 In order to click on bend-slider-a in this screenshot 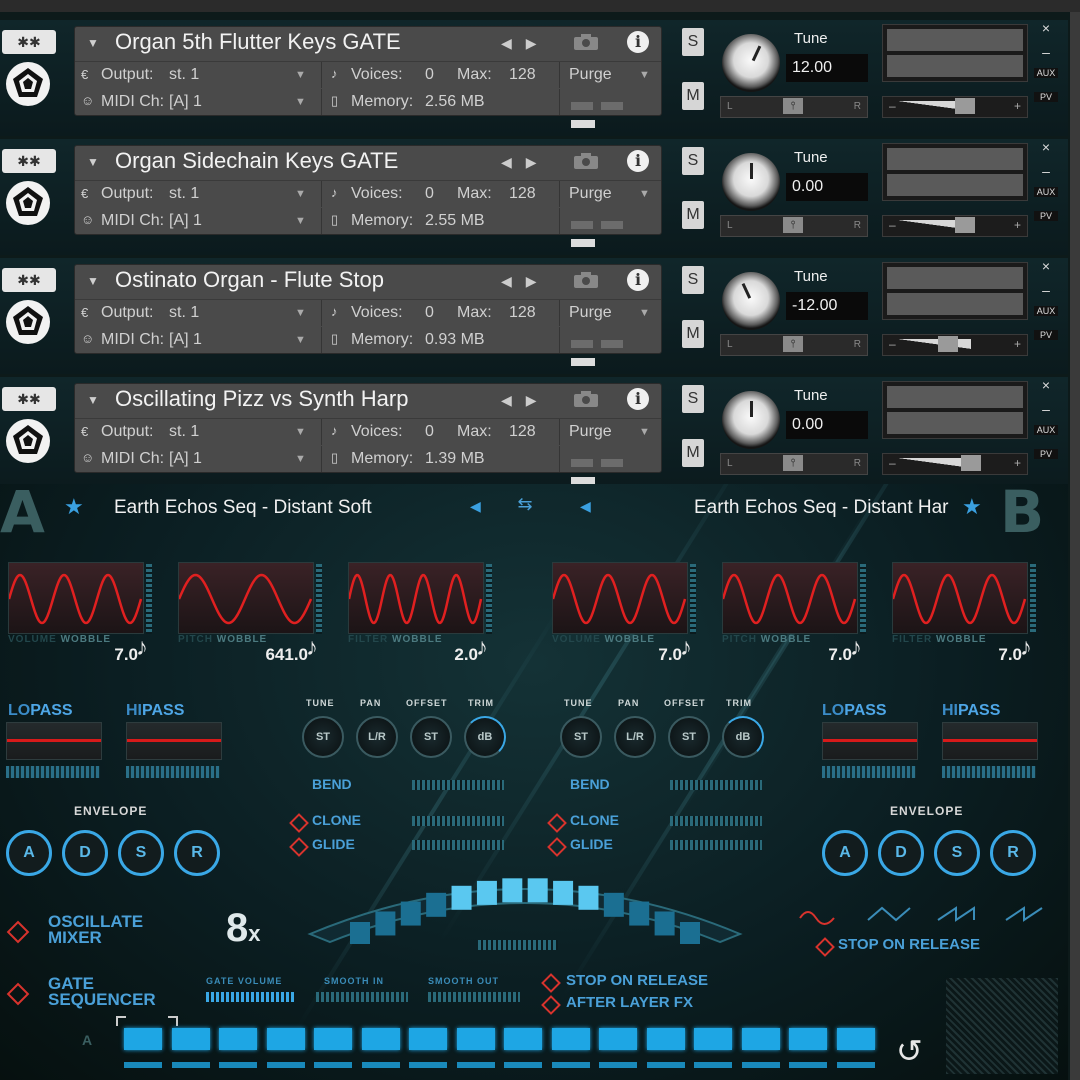, I will do `click(458, 785)`.